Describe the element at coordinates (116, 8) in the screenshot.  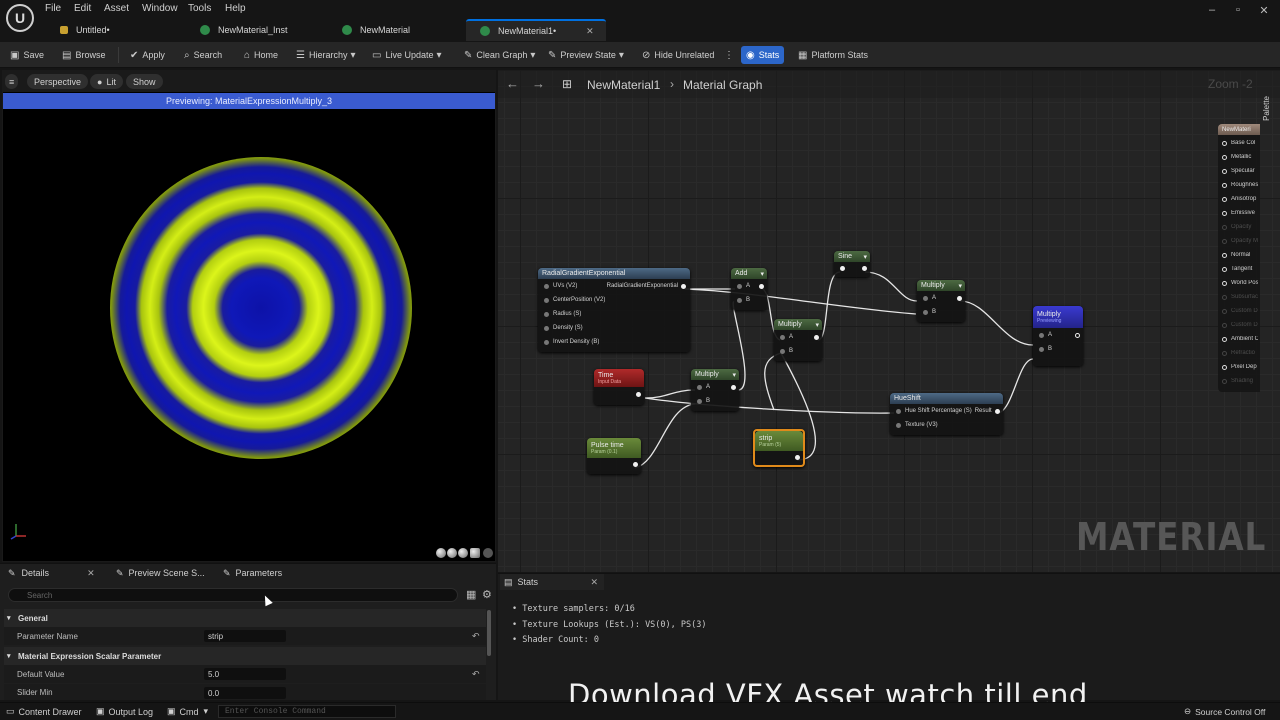
I see `menu-asset: Asset` at that location.